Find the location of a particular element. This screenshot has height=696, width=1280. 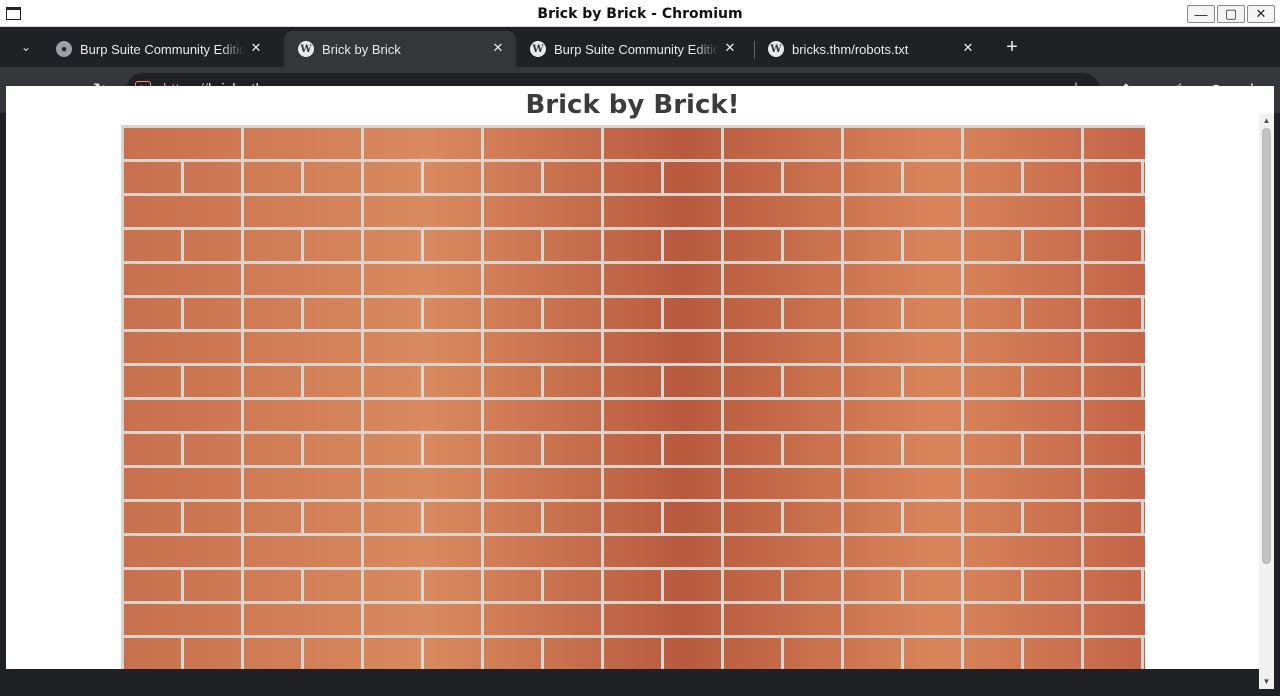

tab-title: bricks.thm/robots.txt is located at coordinates (850, 49).